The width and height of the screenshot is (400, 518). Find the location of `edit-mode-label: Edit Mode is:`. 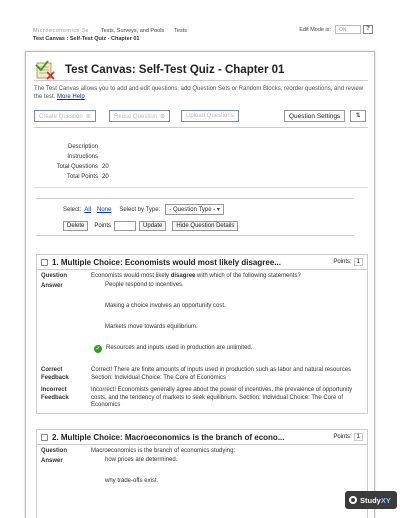

edit-mode-label: Edit Mode is: is located at coordinates (315, 30).